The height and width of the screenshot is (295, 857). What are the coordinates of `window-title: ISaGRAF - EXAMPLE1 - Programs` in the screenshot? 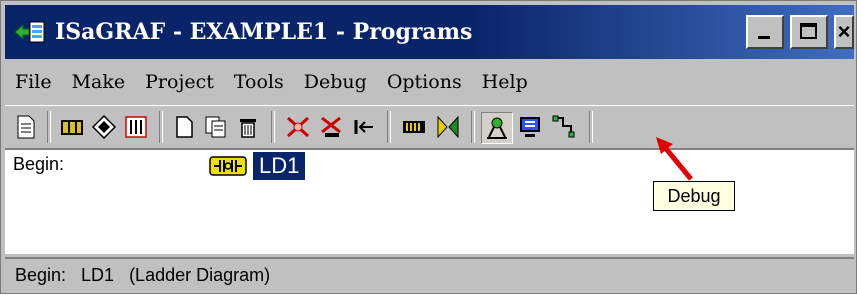 It's located at (264, 32).